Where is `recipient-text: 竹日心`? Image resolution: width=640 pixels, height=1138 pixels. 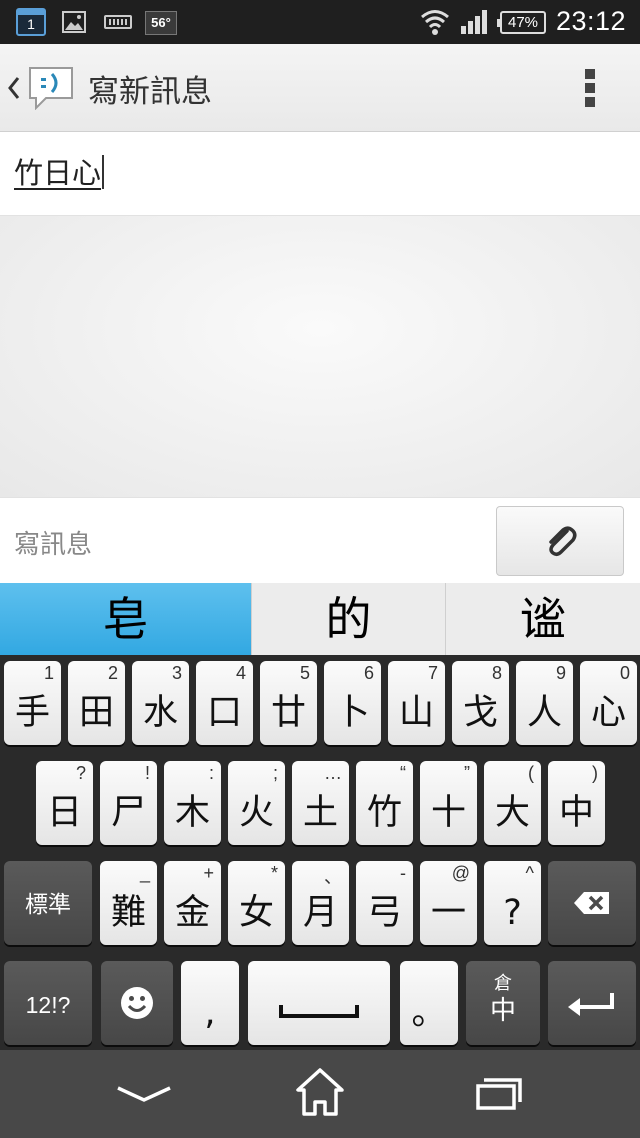
recipient-text: 竹日心 is located at coordinates (58, 173).